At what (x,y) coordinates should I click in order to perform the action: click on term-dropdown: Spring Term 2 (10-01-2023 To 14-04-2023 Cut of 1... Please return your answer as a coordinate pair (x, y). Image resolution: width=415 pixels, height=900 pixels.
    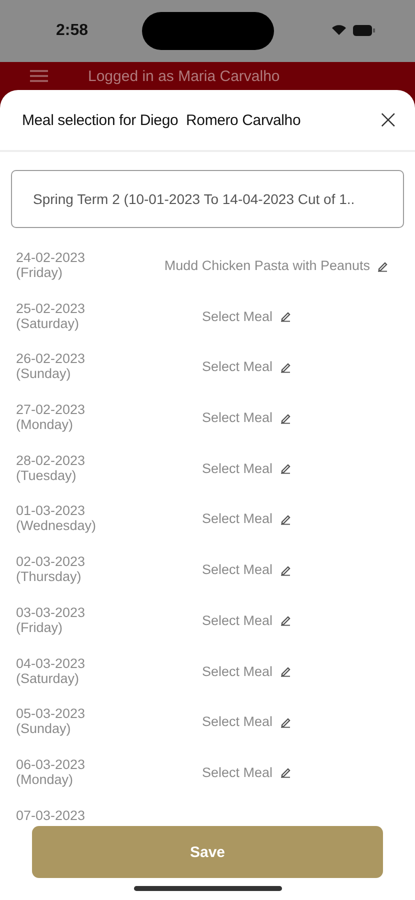
    Looking at the image, I should click on (207, 199).